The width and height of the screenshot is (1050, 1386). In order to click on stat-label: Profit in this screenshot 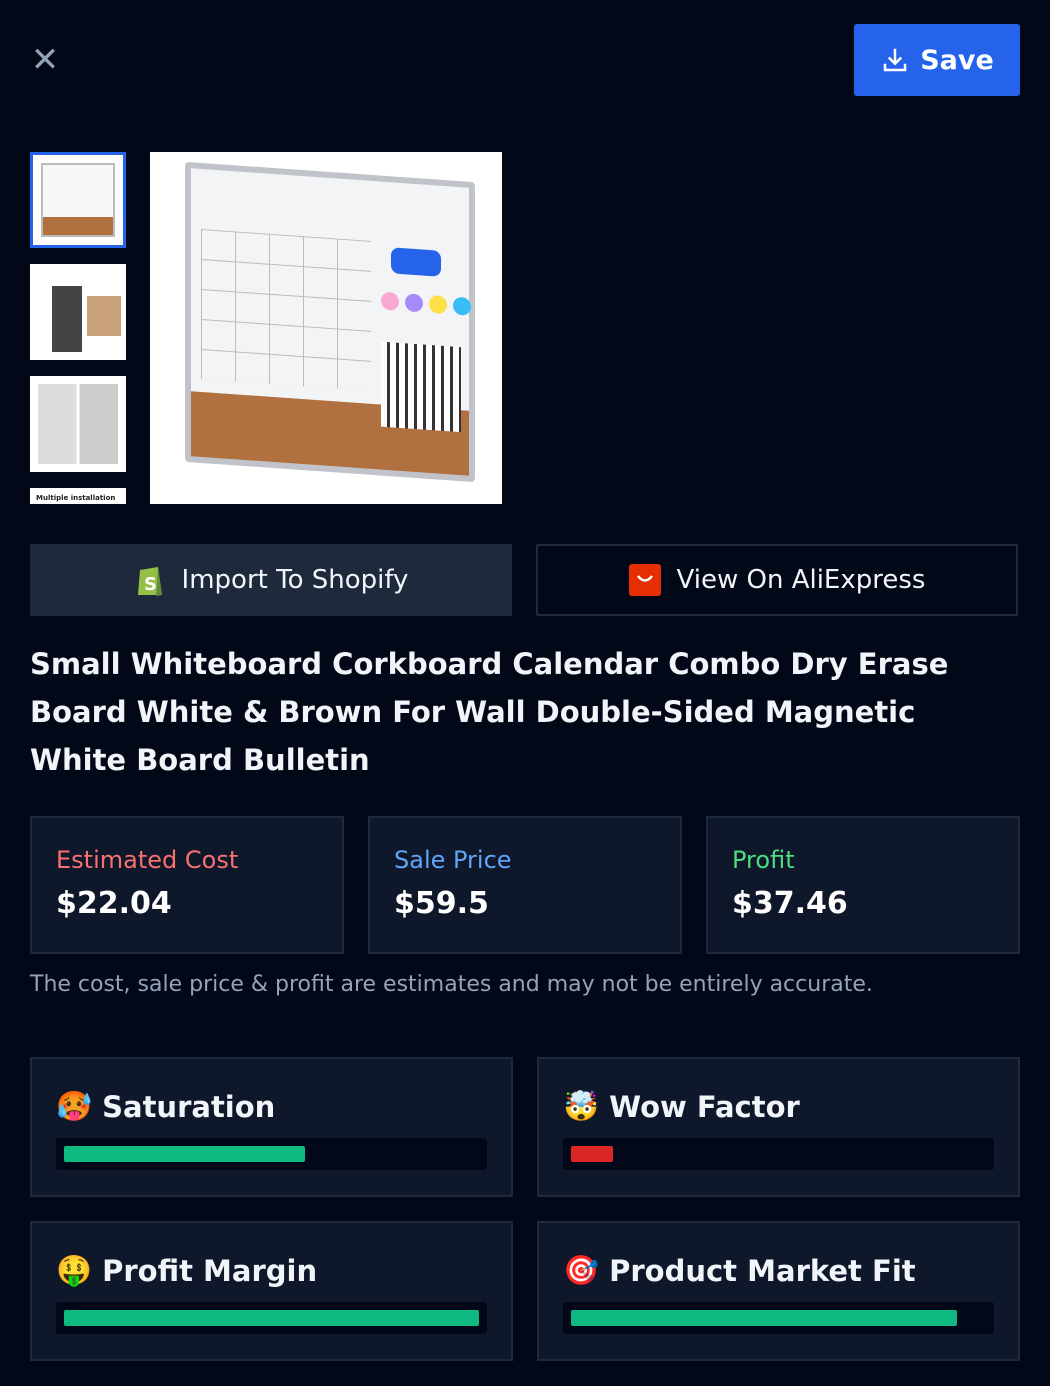, I will do `click(763, 860)`.